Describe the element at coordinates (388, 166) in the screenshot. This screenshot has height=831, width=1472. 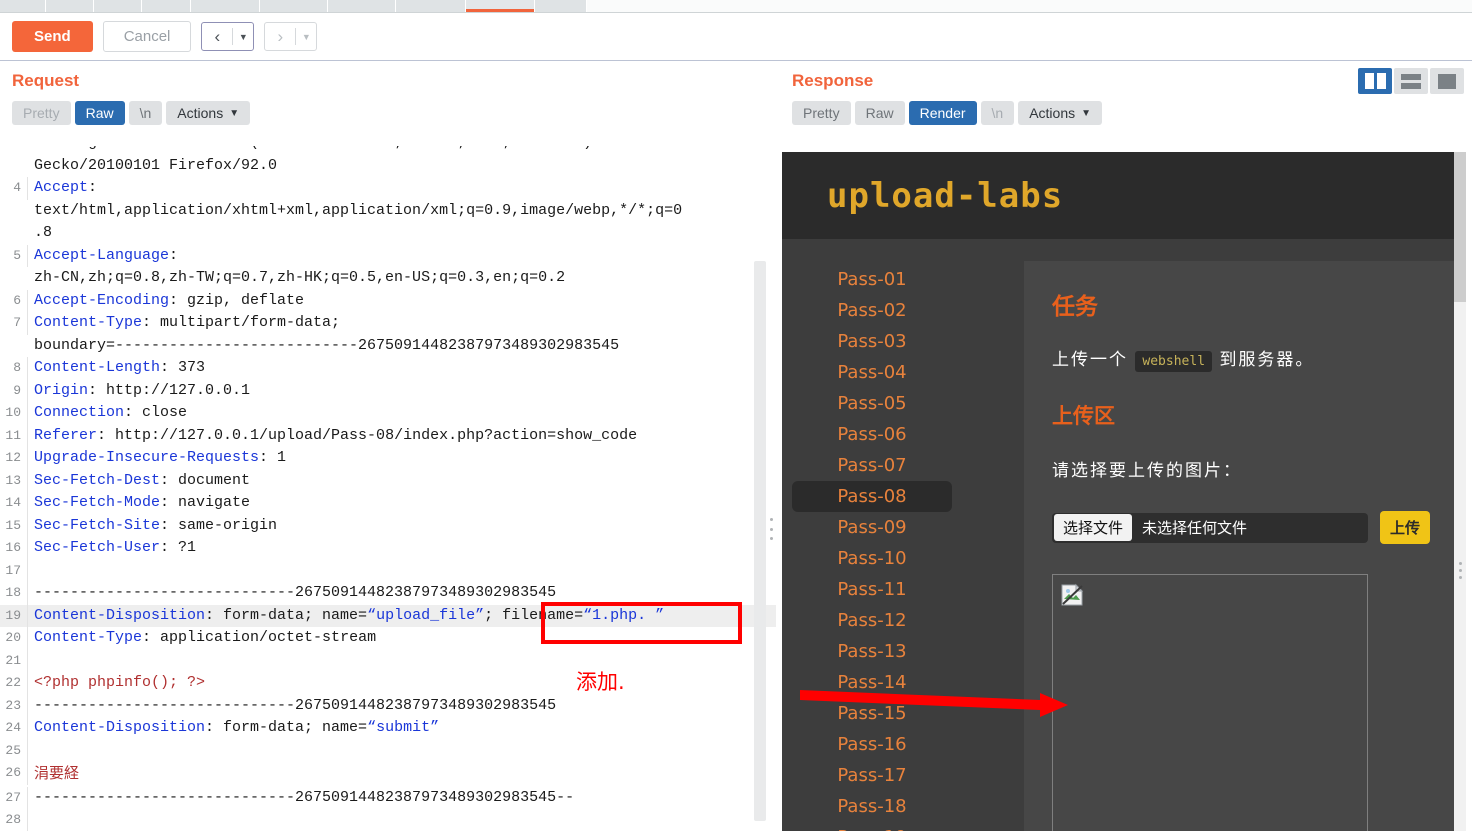
I see `request-line: Gecko/20100101 Firefox/92.0` at that location.